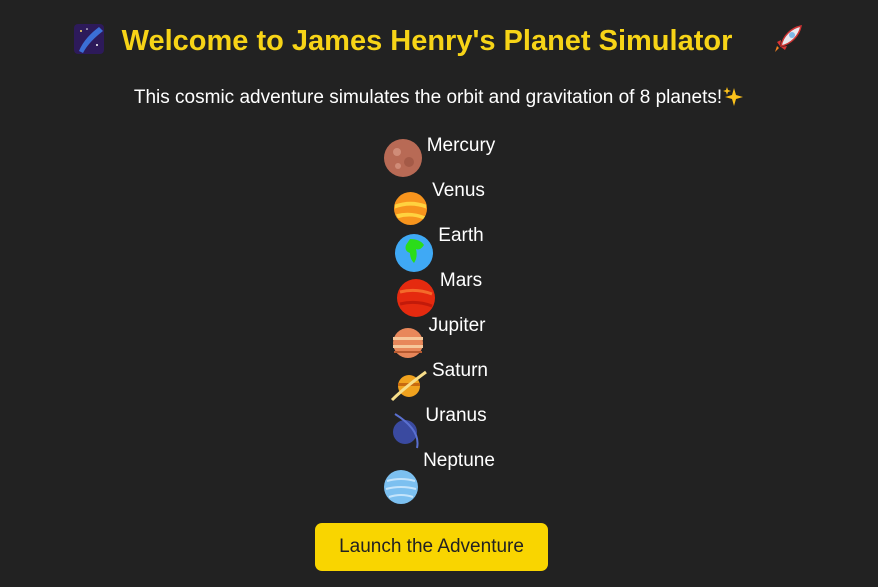 The image size is (878, 587). I want to click on mercury-icon, so click(402, 158).